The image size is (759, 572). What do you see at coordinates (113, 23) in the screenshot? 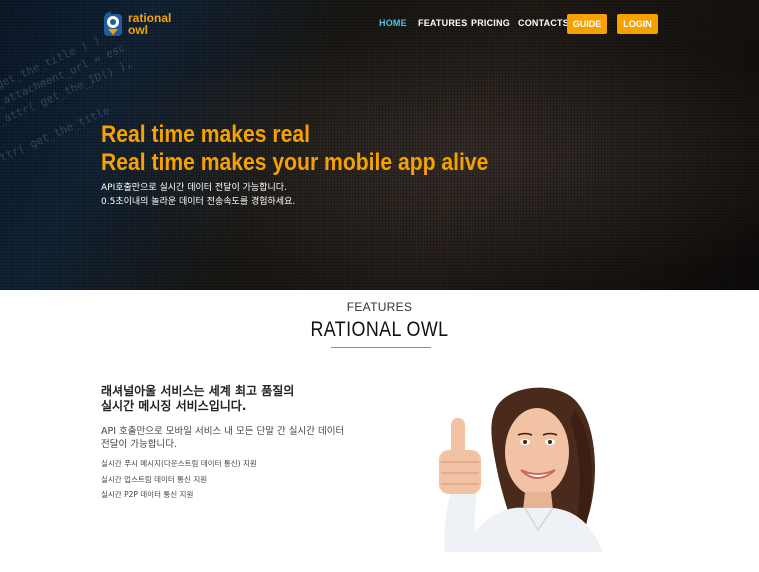
I see `owl-logo-icon` at bounding box center [113, 23].